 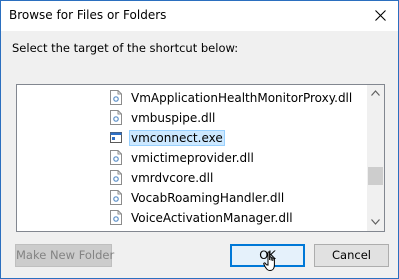 I want to click on tree-item-label: vmictimeprovider.dll, so click(x=192, y=157).